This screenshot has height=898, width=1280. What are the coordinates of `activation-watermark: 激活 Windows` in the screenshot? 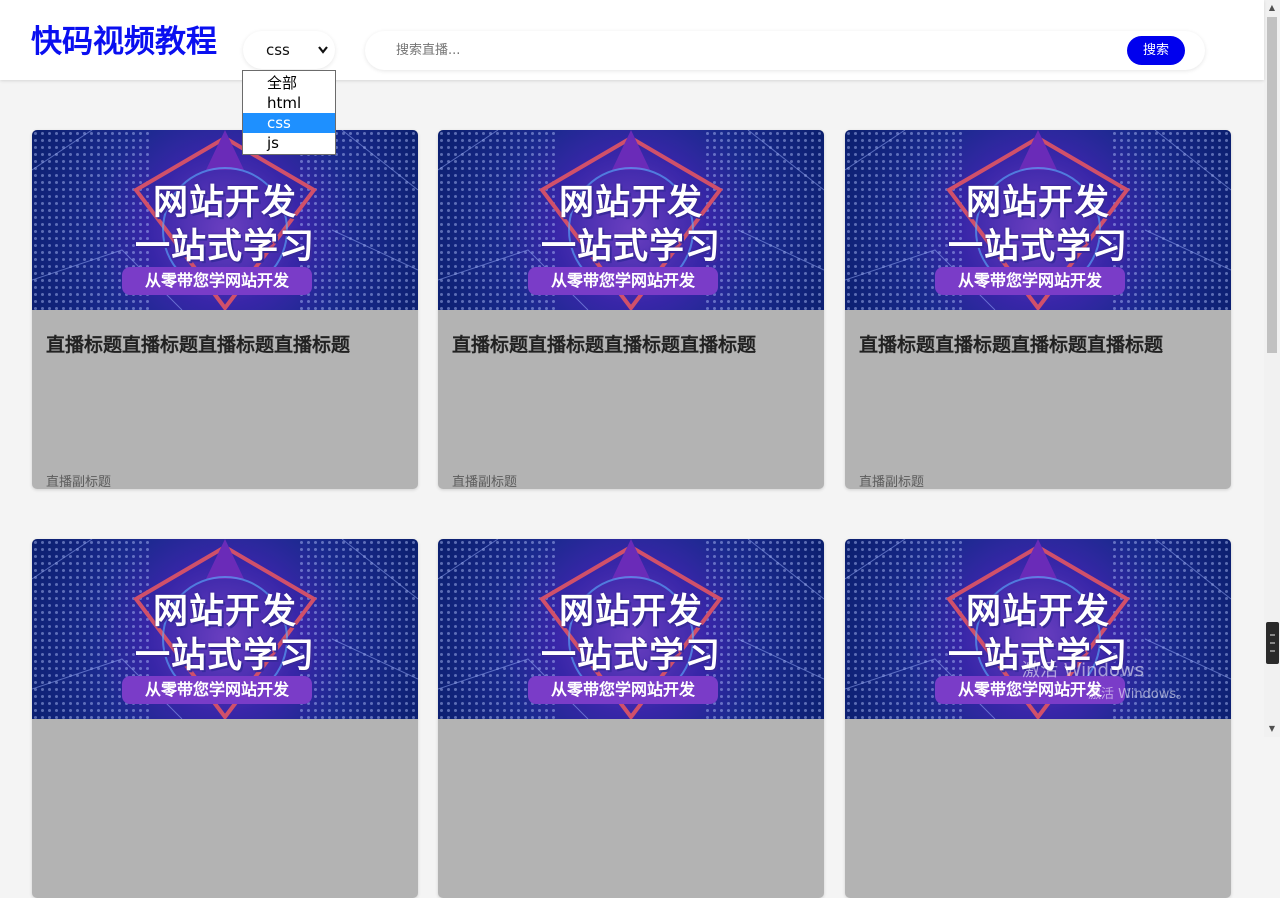 It's located at (1083, 670).